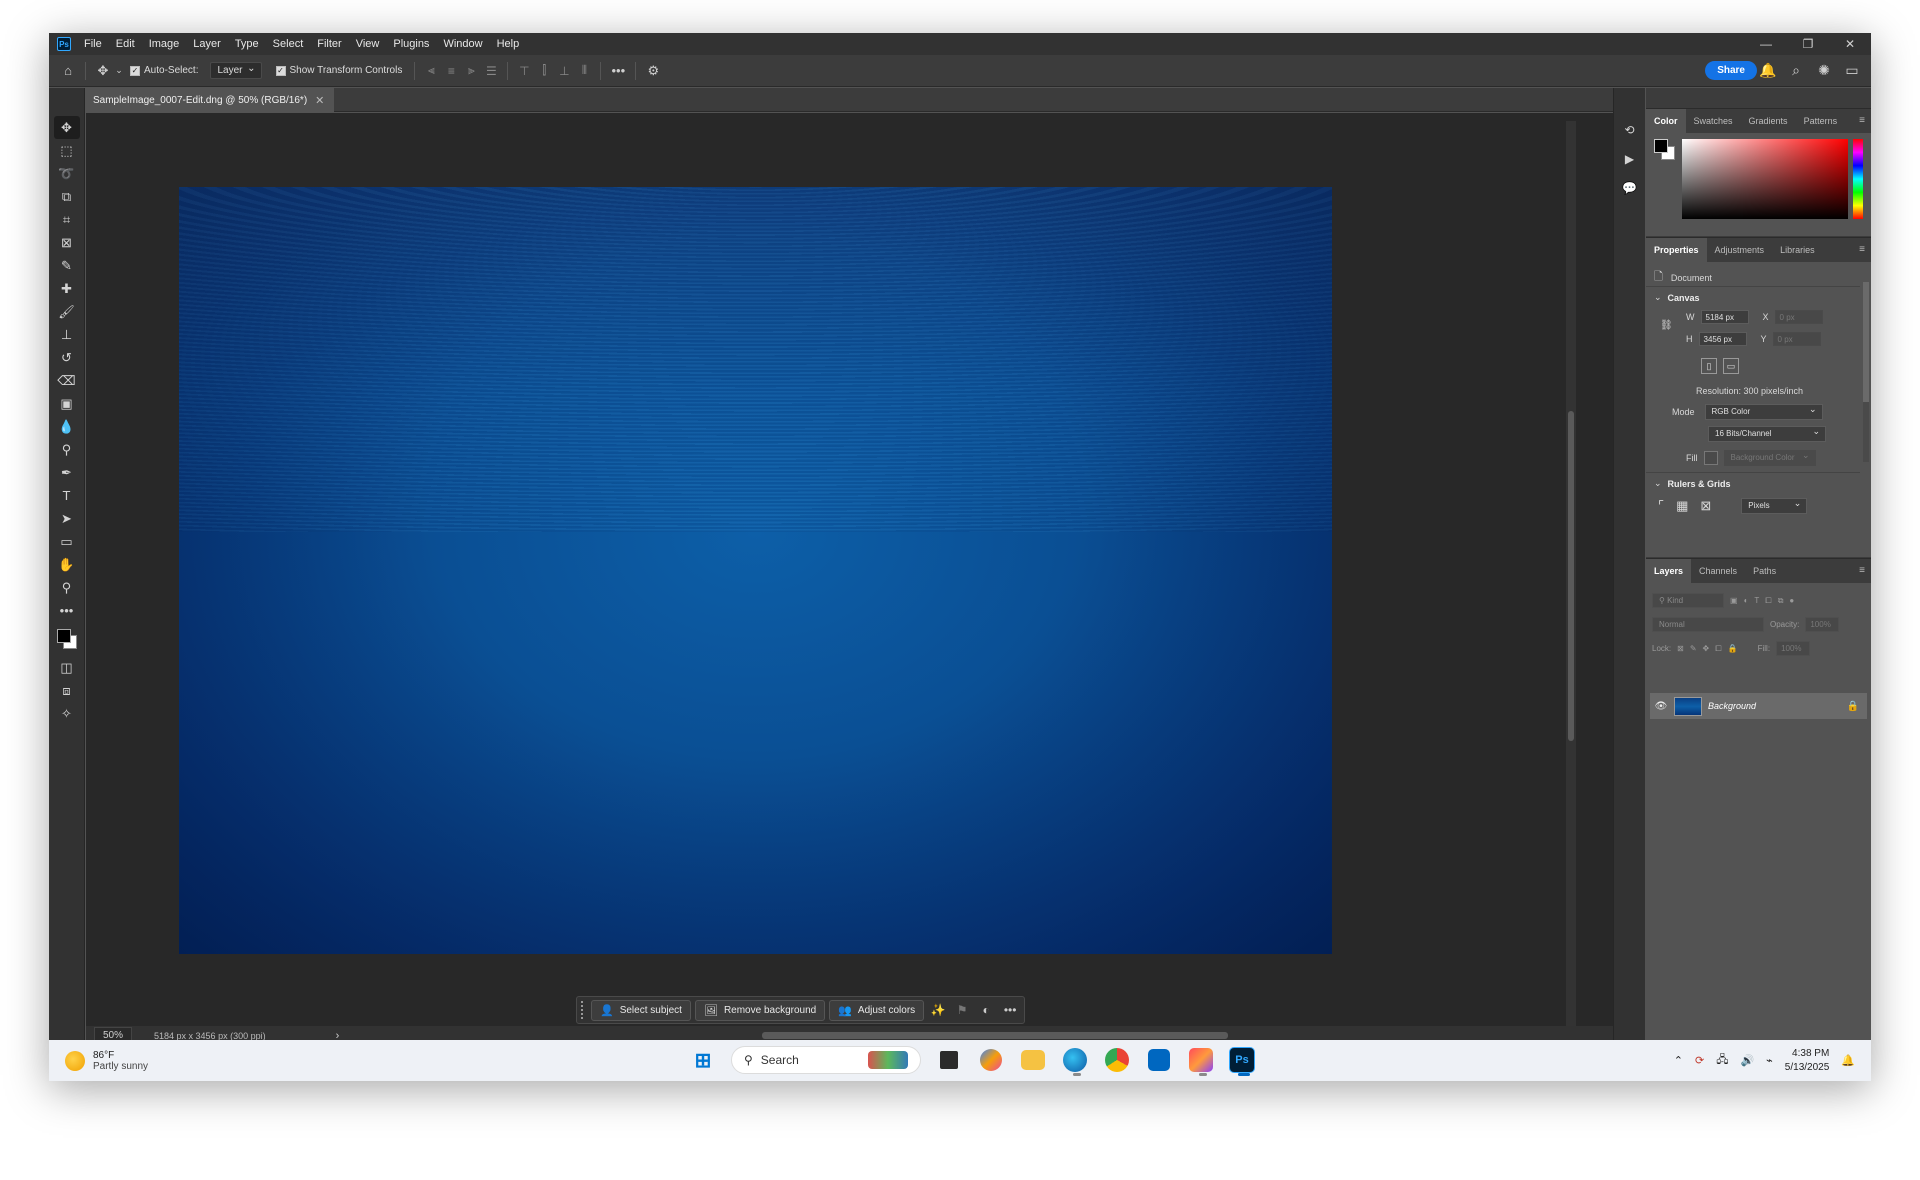  I want to click on actions-play-icon: ▶, so click(1630, 158).